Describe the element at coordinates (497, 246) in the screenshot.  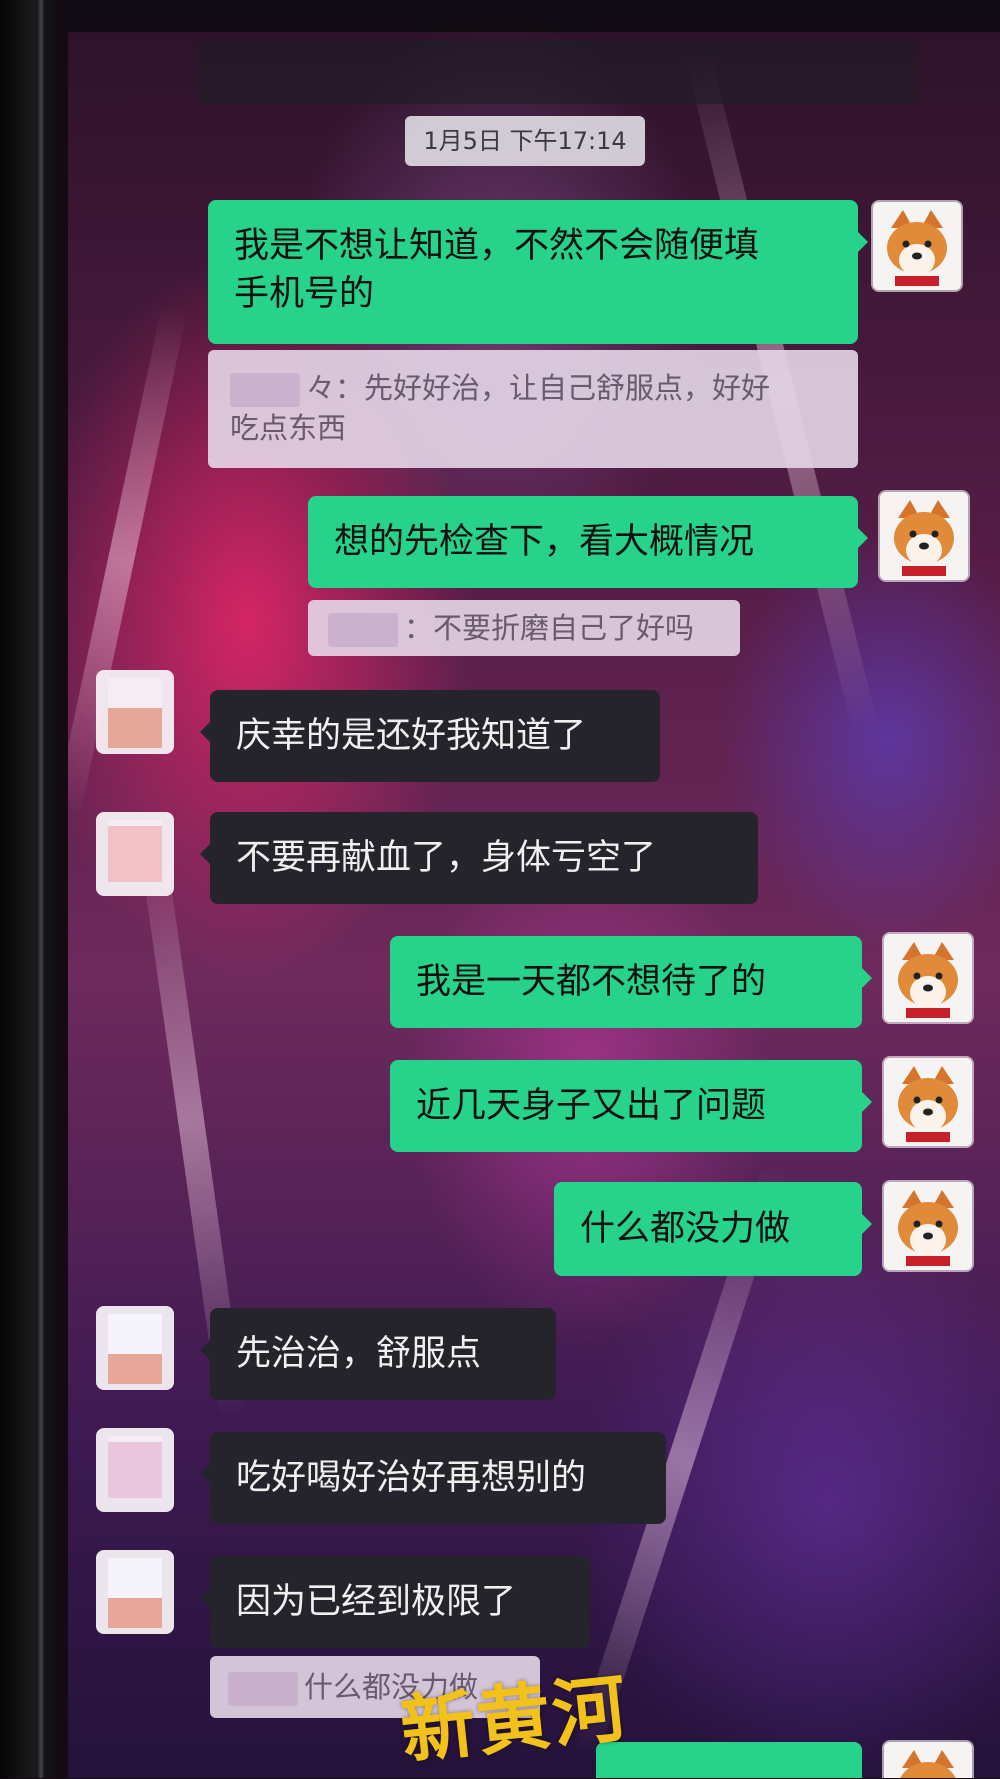
I see `message-text-line: 我是不想让知道，不然不会随便填` at that location.